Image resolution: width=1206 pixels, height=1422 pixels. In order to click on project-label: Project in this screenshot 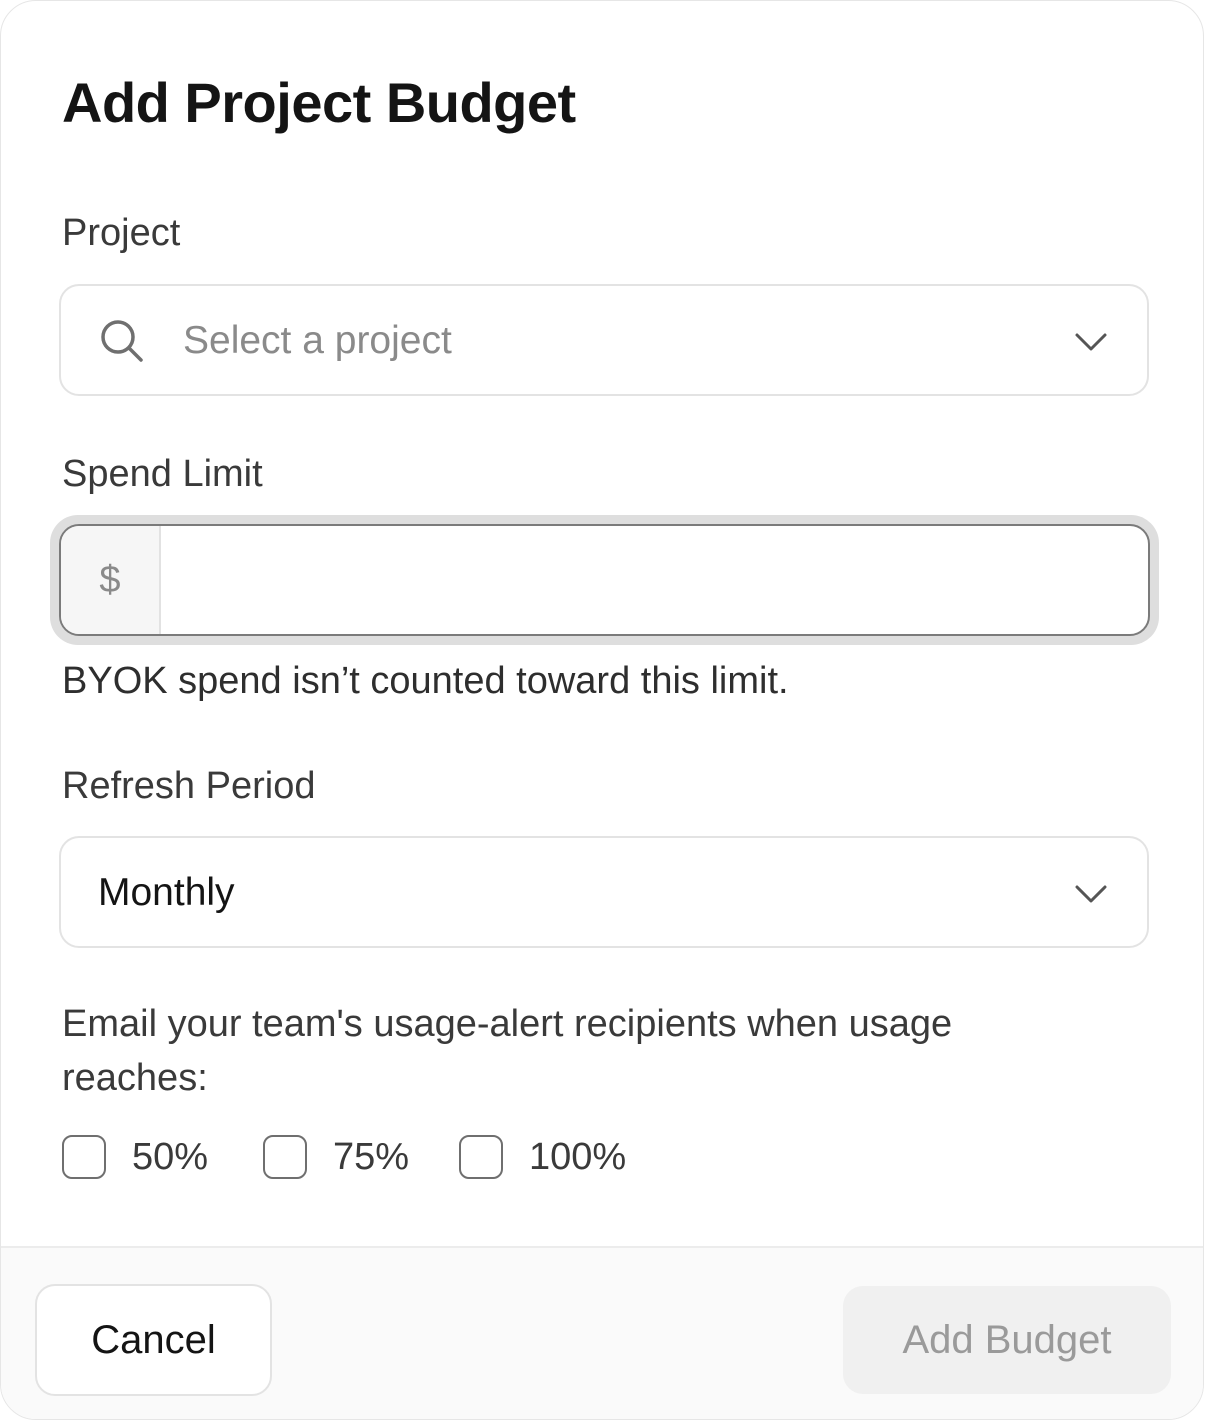, I will do `click(121, 233)`.